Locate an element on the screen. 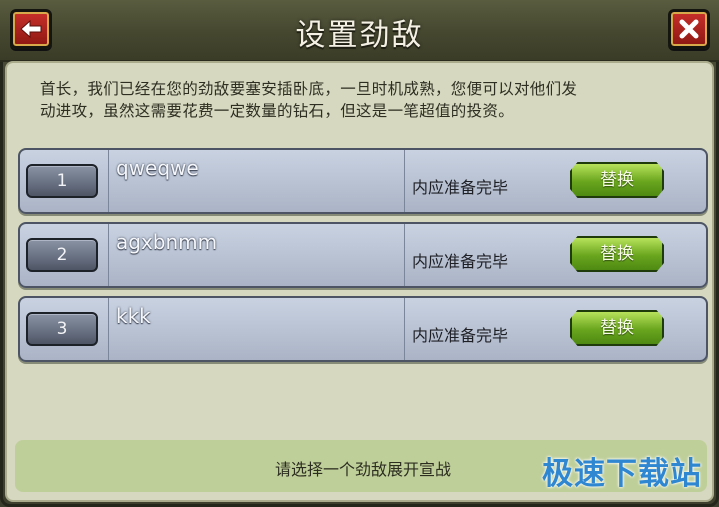  rival-row-1: 1 qweqwe 内应准备完毕 替换 is located at coordinates (363, 181).